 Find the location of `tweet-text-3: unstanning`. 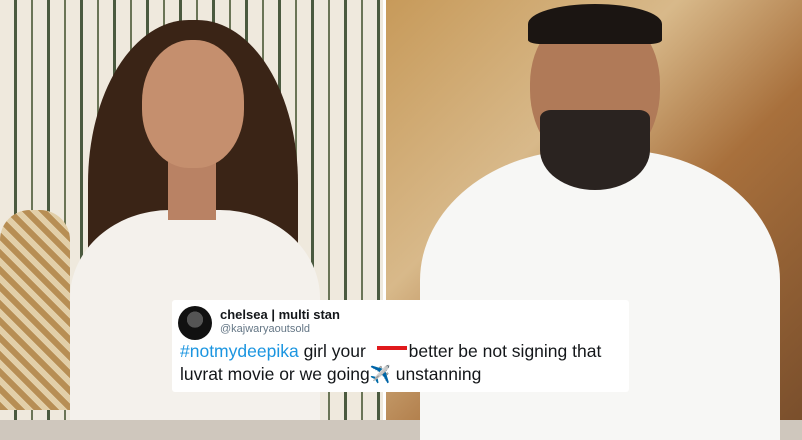

tweet-text-3: unstanning is located at coordinates (436, 374).